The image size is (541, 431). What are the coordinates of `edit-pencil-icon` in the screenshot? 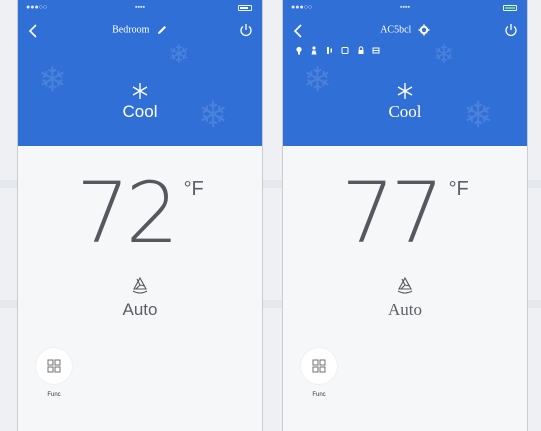 It's located at (162, 30).